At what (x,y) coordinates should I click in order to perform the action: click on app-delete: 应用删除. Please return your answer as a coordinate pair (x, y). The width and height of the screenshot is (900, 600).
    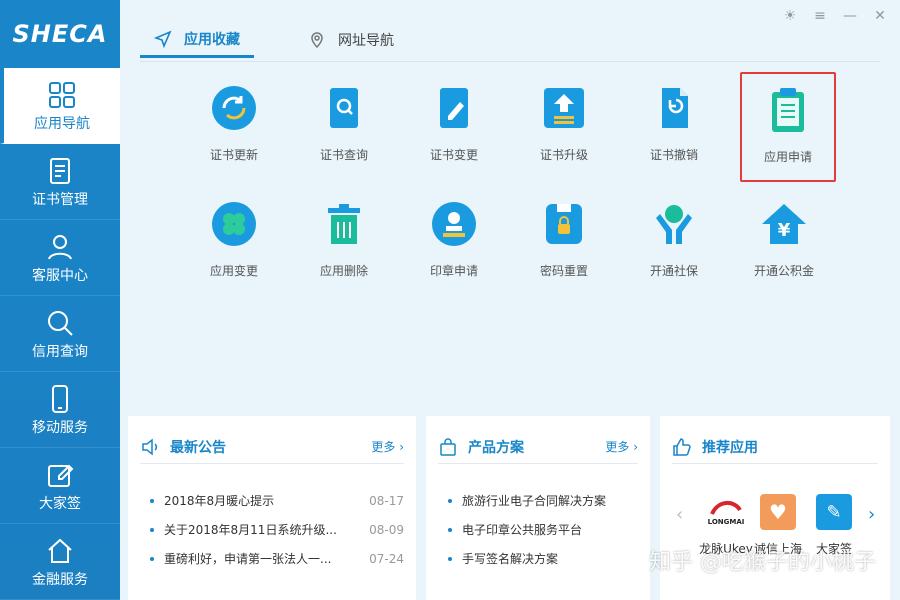
    Looking at the image, I should click on (344, 243).